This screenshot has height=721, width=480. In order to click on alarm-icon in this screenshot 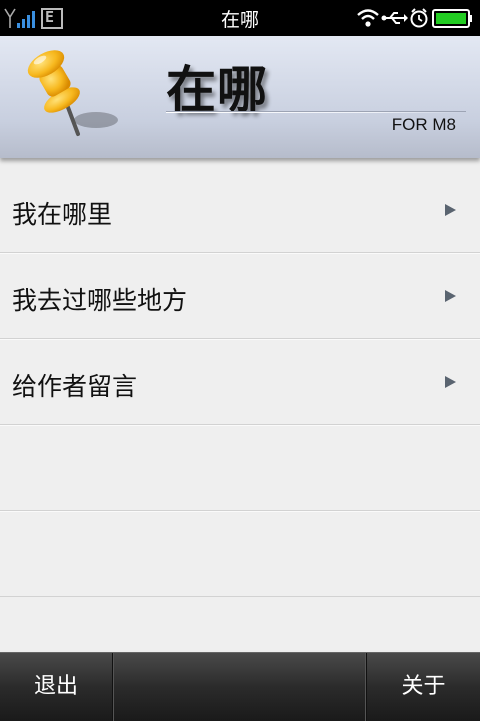, I will do `click(419, 18)`.